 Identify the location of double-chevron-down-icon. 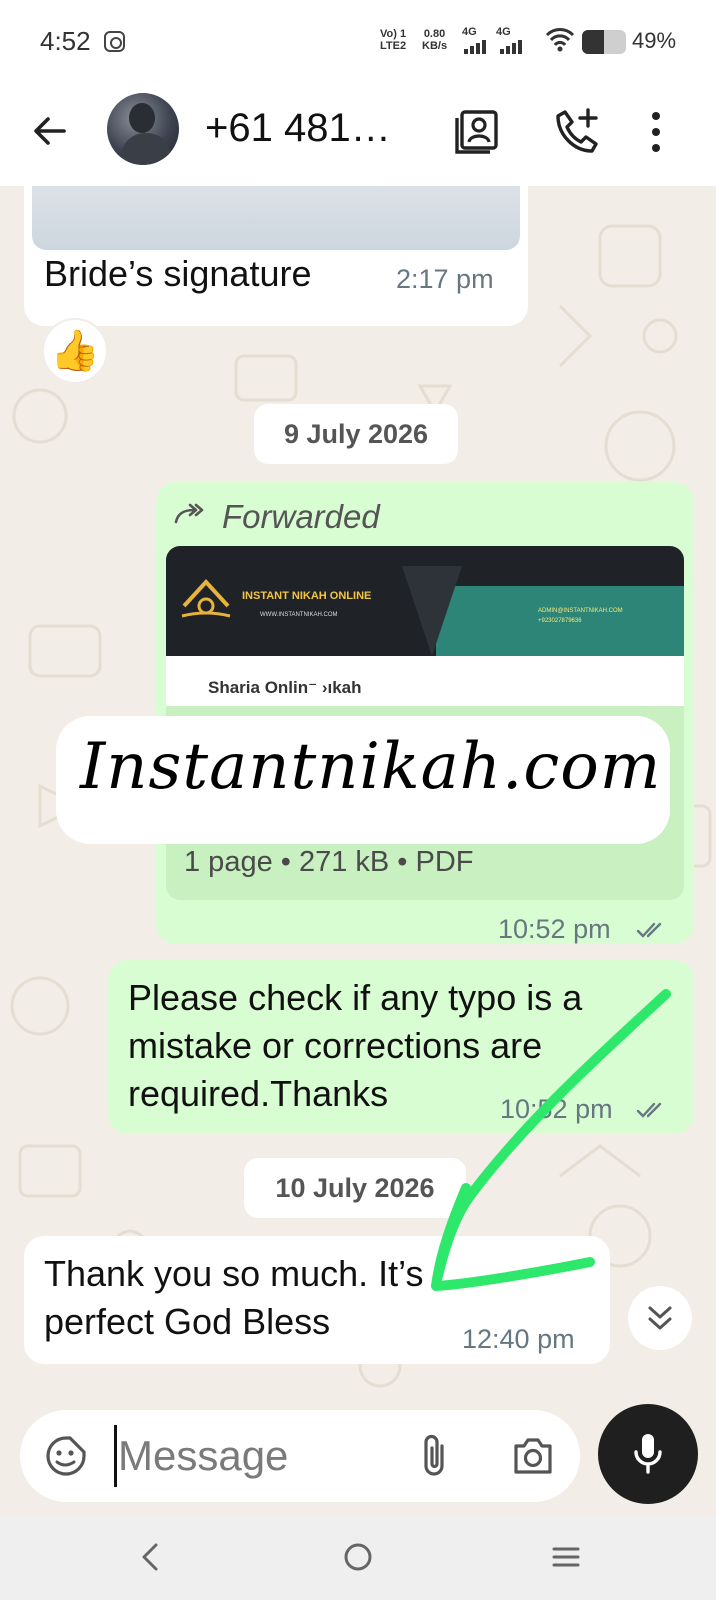
(660, 1318).